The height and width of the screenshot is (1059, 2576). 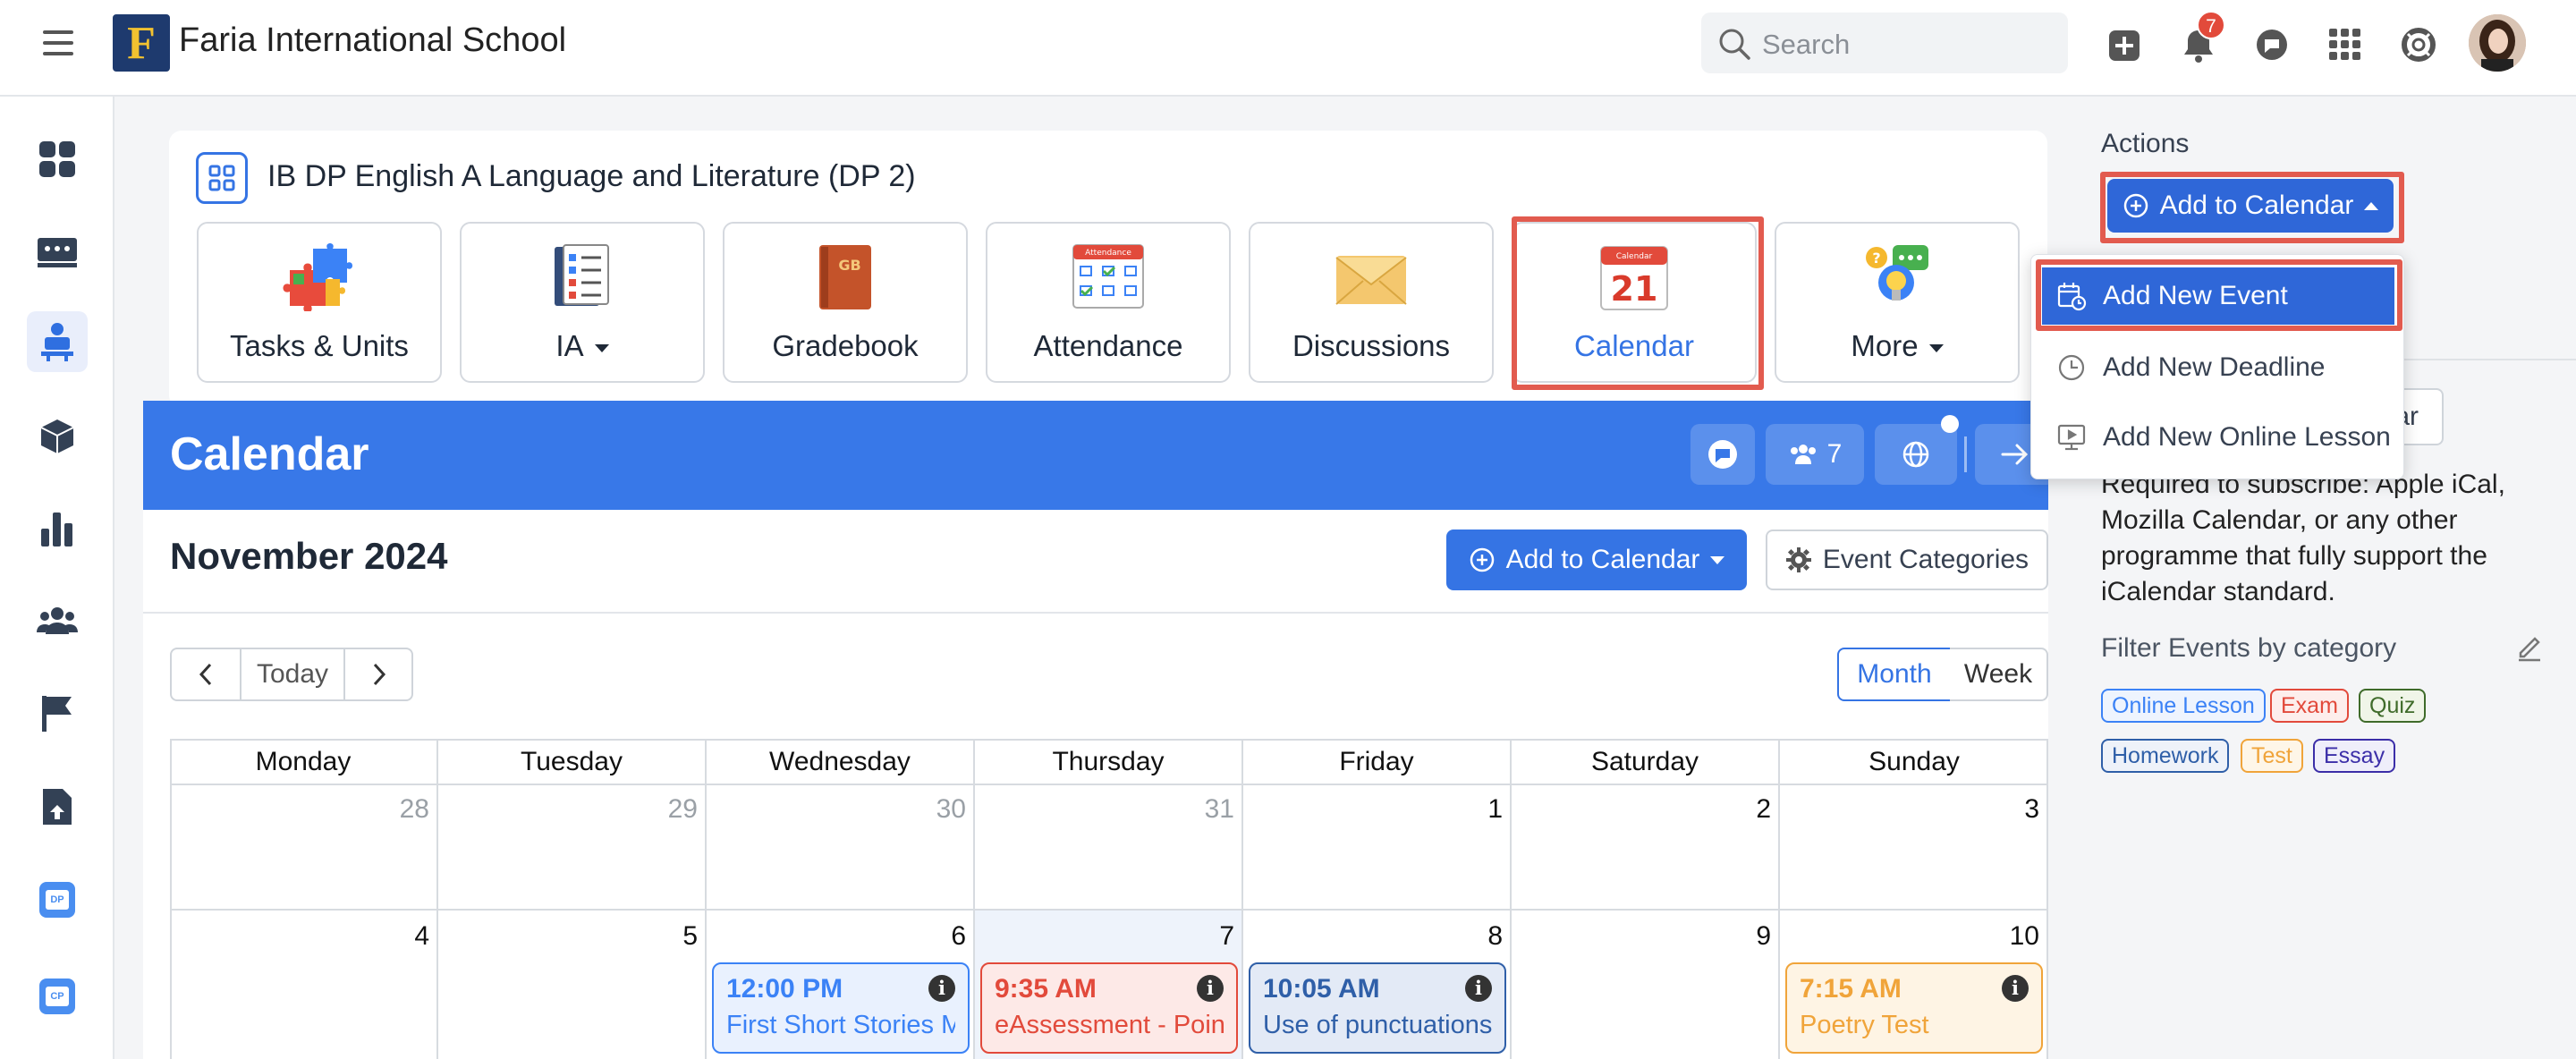 What do you see at coordinates (1722, 454) in the screenshot?
I see `calendar-chat-button` at bounding box center [1722, 454].